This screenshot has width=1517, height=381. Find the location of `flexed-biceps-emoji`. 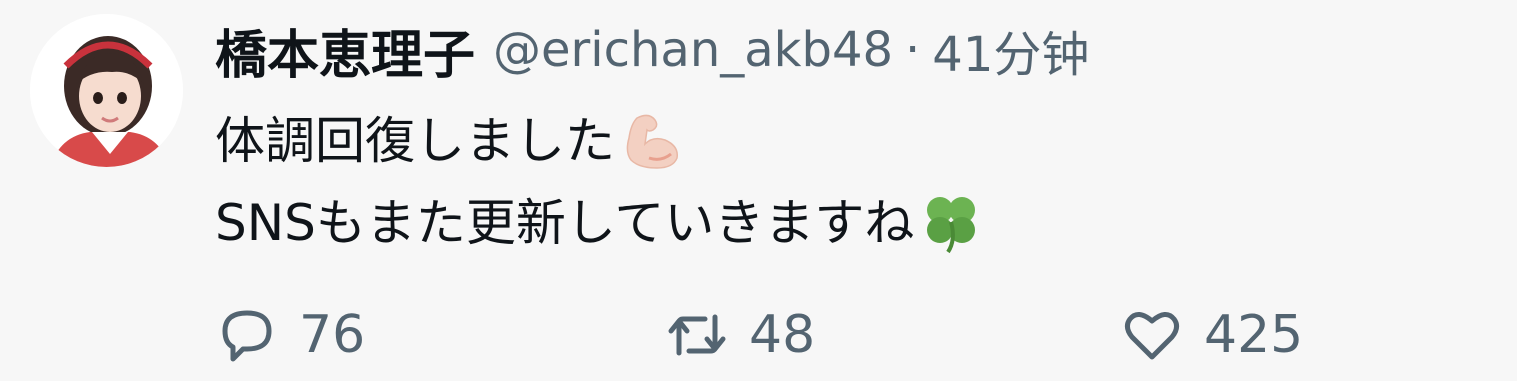

flexed-biceps-emoji is located at coordinates (652, 141).